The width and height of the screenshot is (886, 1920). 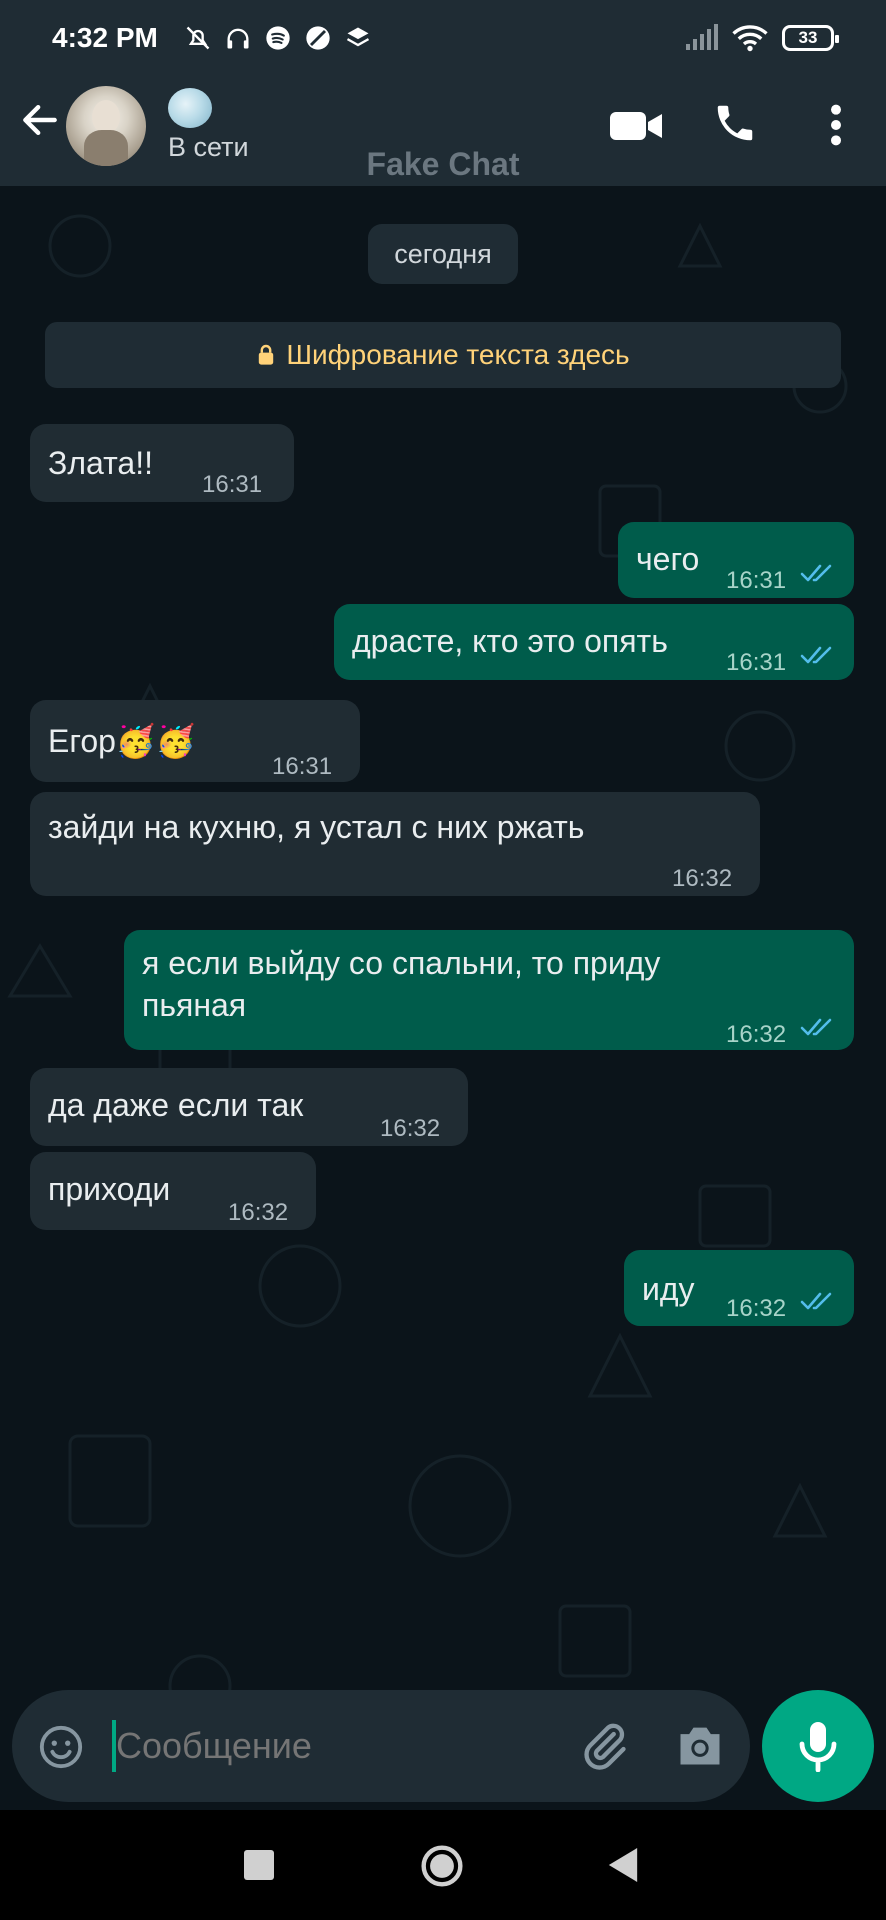 What do you see at coordinates (443, 164) in the screenshot?
I see `watermark-text: Fake Chat` at bounding box center [443, 164].